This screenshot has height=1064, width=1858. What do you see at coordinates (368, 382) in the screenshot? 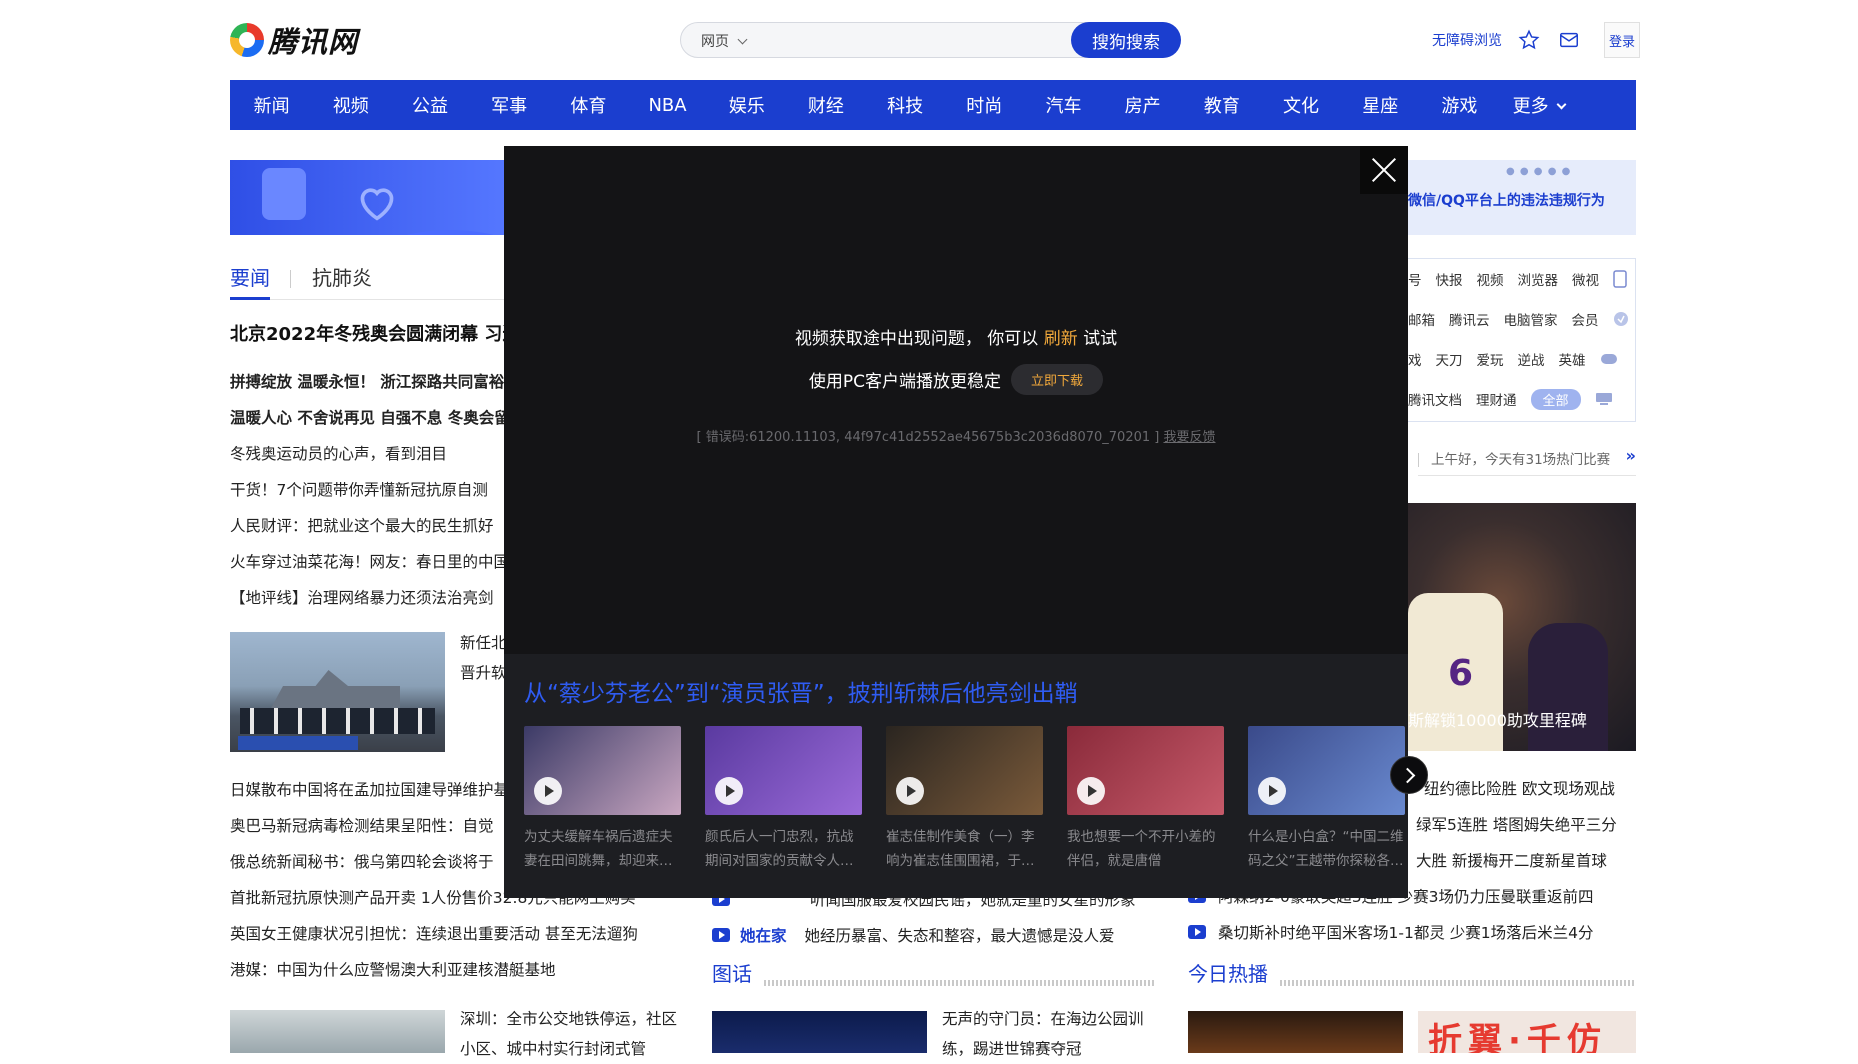
I see `news-item: 拼搏绽放 温暖永恒！ 浙江探路共同富裕` at bounding box center [368, 382].